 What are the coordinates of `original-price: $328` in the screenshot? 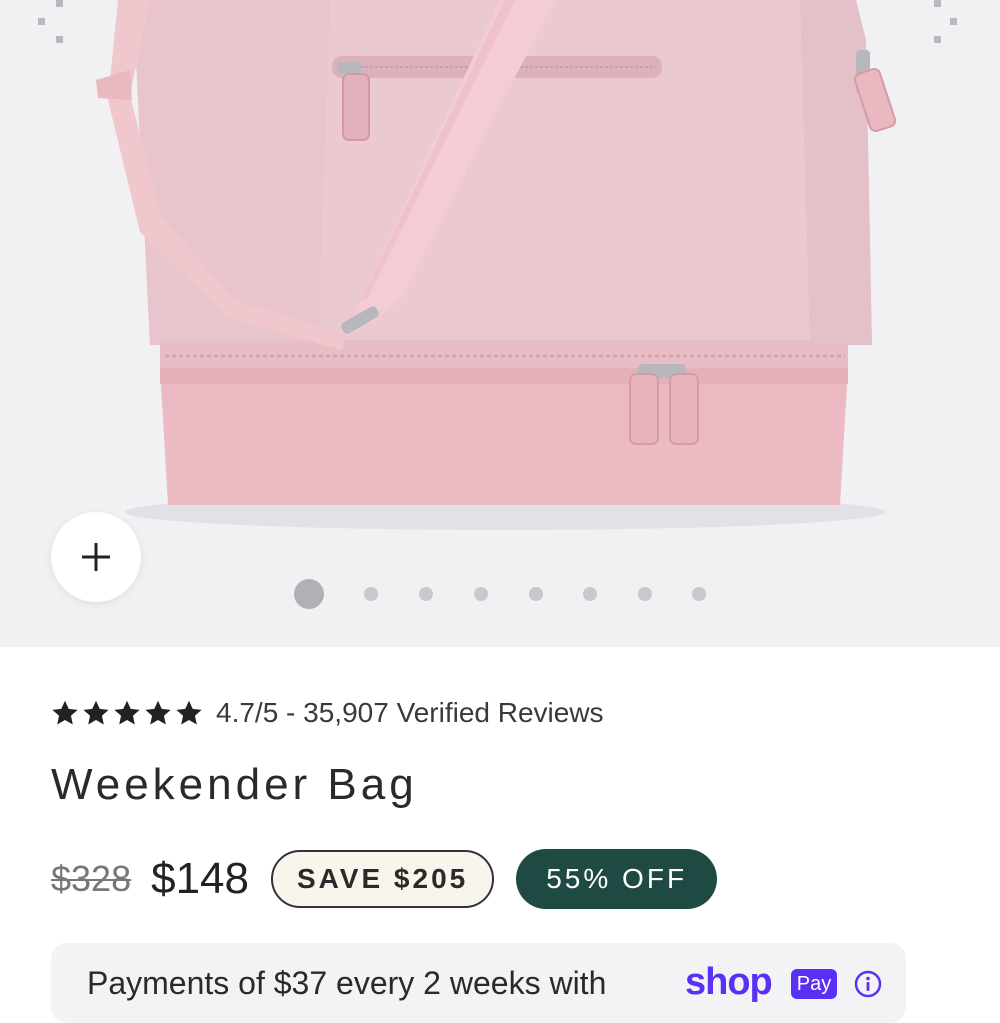 It's located at (91, 878).